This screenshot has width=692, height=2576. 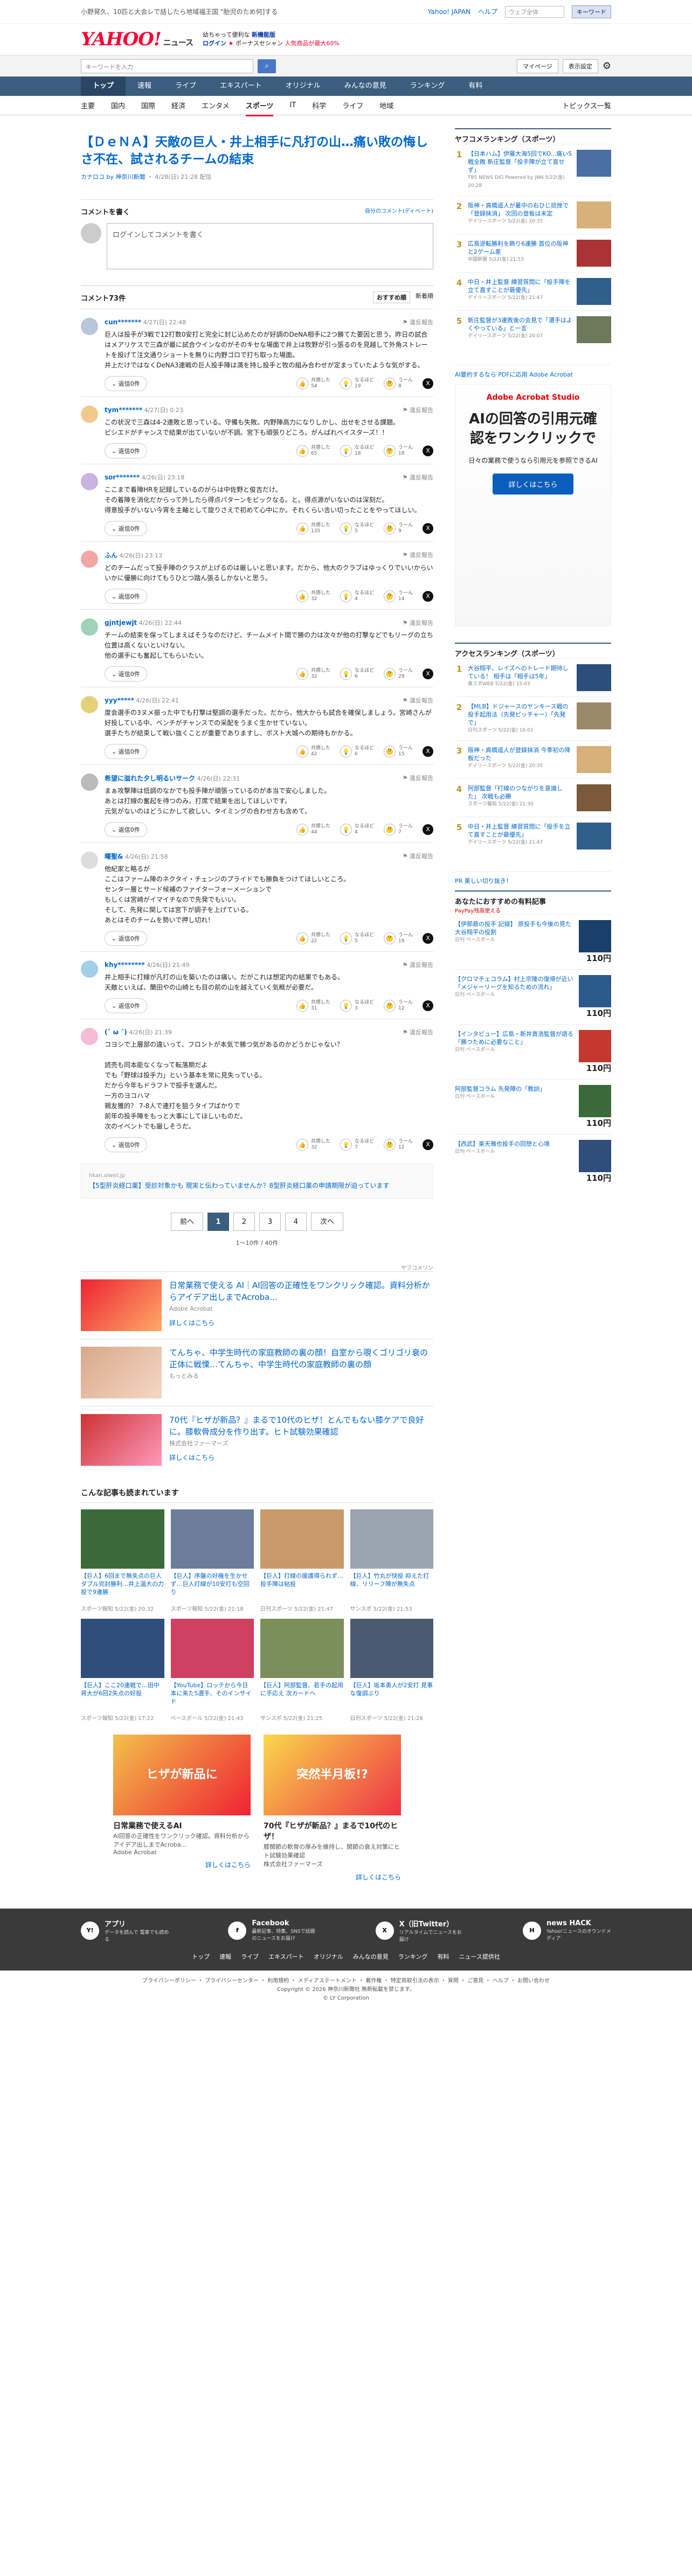 What do you see at coordinates (357, 451) in the screenshot?
I see `react-insight: 💡 なるほど 18` at bounding box center [357, 451].